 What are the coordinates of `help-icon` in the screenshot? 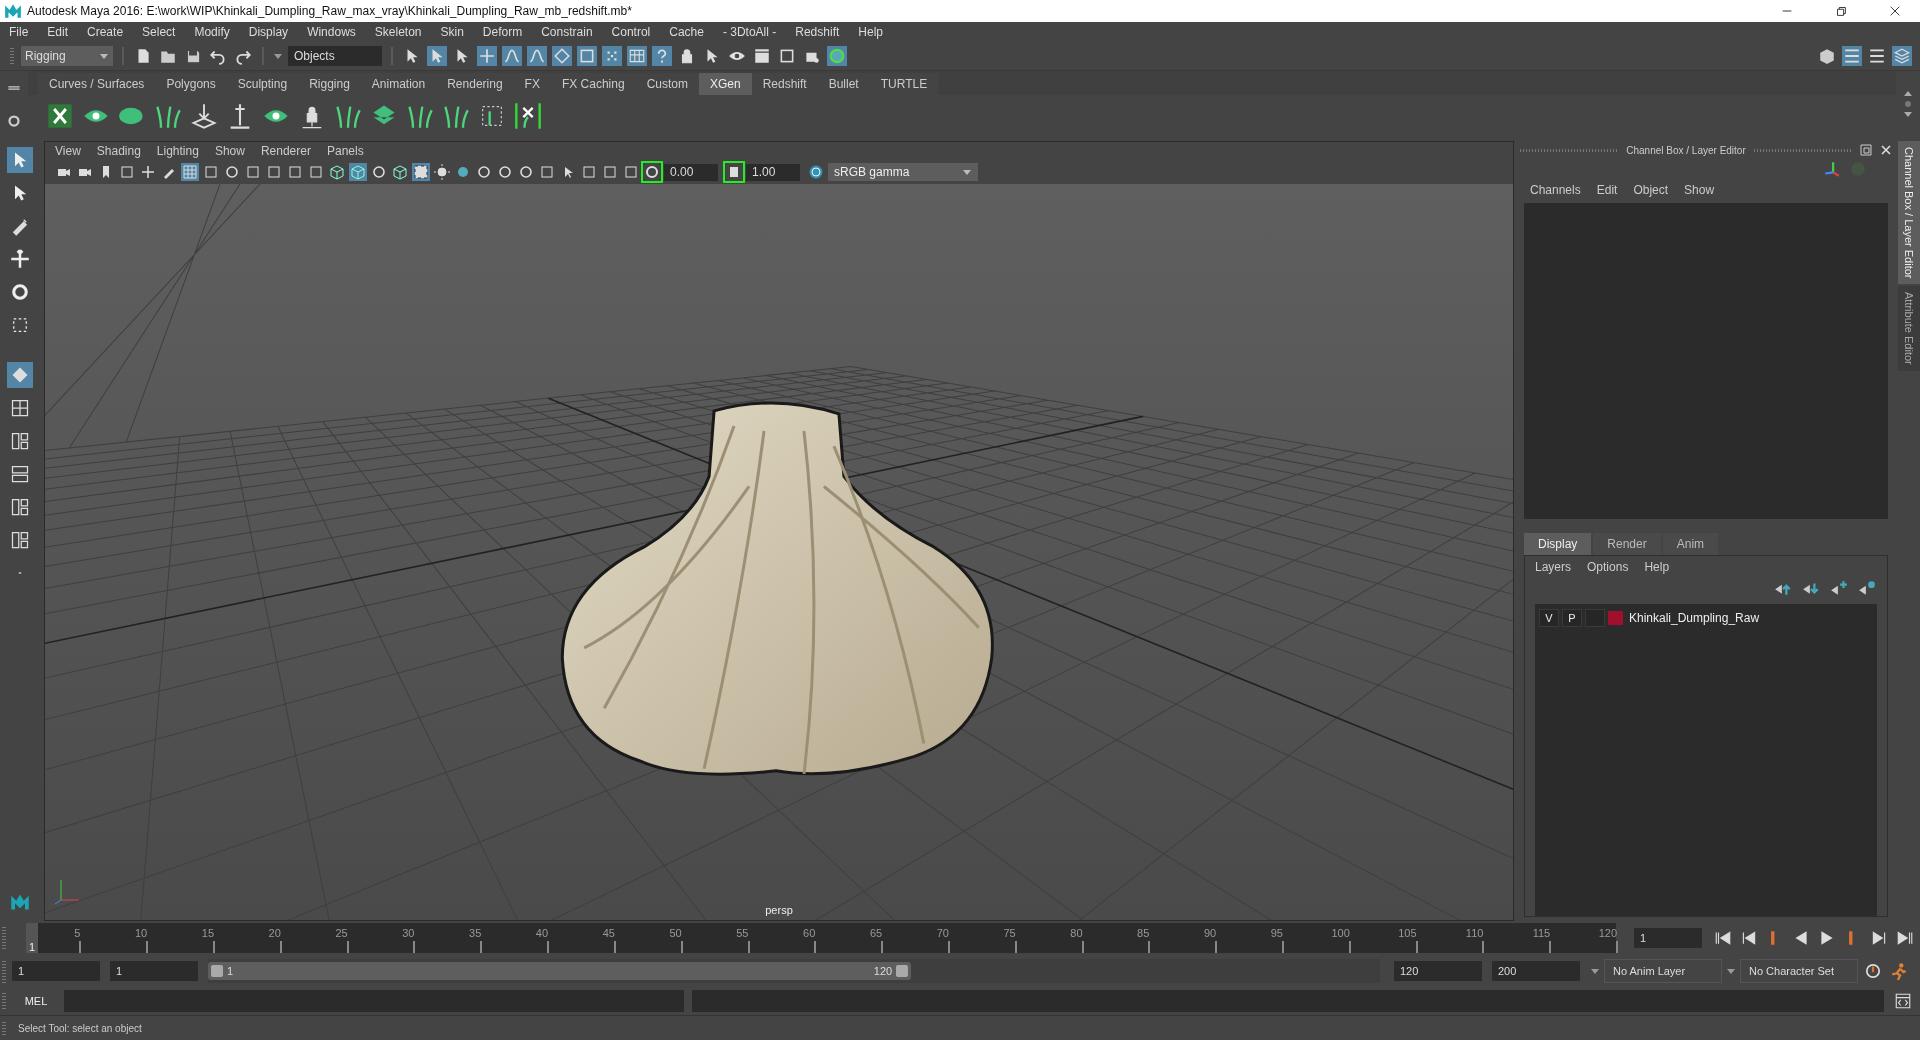 It's located at (662, 56).